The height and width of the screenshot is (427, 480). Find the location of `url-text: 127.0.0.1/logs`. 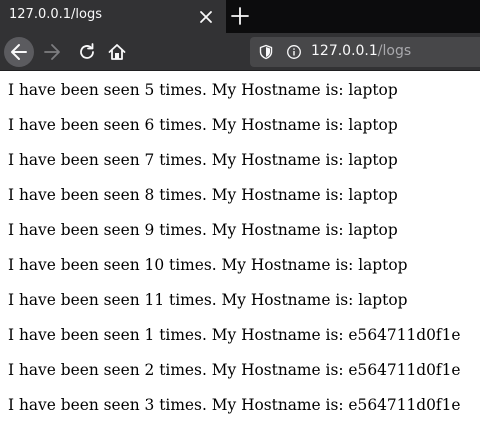

url-text: 127.0.0.1/logs is located at coordinates (361, 51).